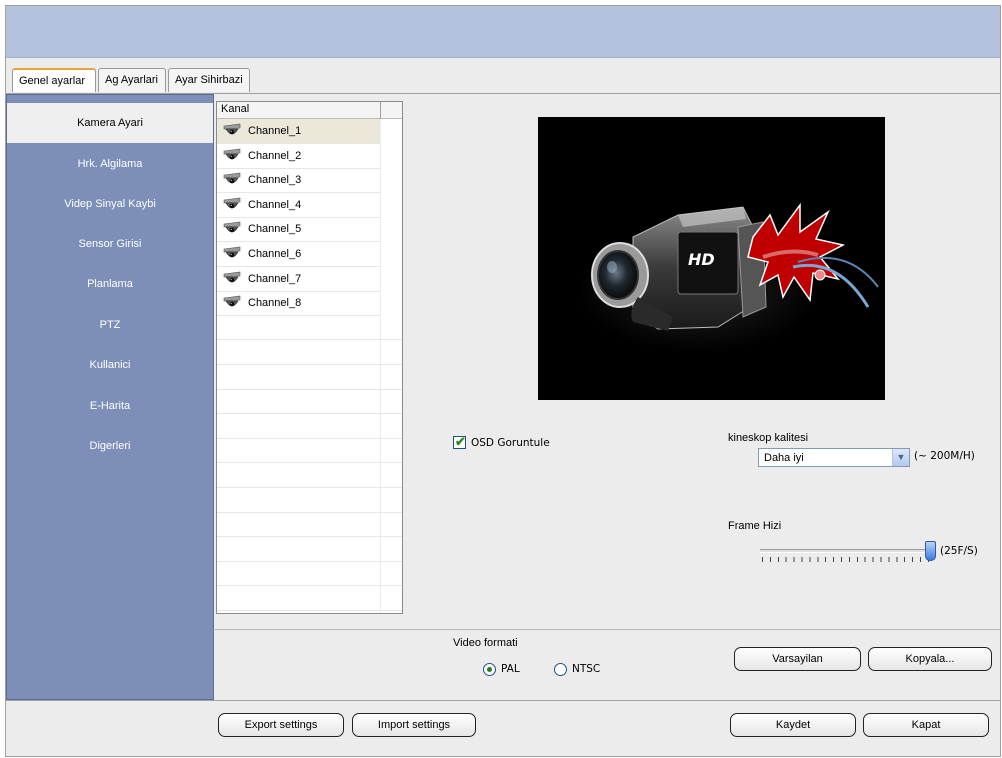 The height and width of the screenshot is (758, 1002). What do you see at coordinates (959, 551) in the screenshot?
I see `frame-rate-value: (25F/S)` at bounding box center [959, 551].